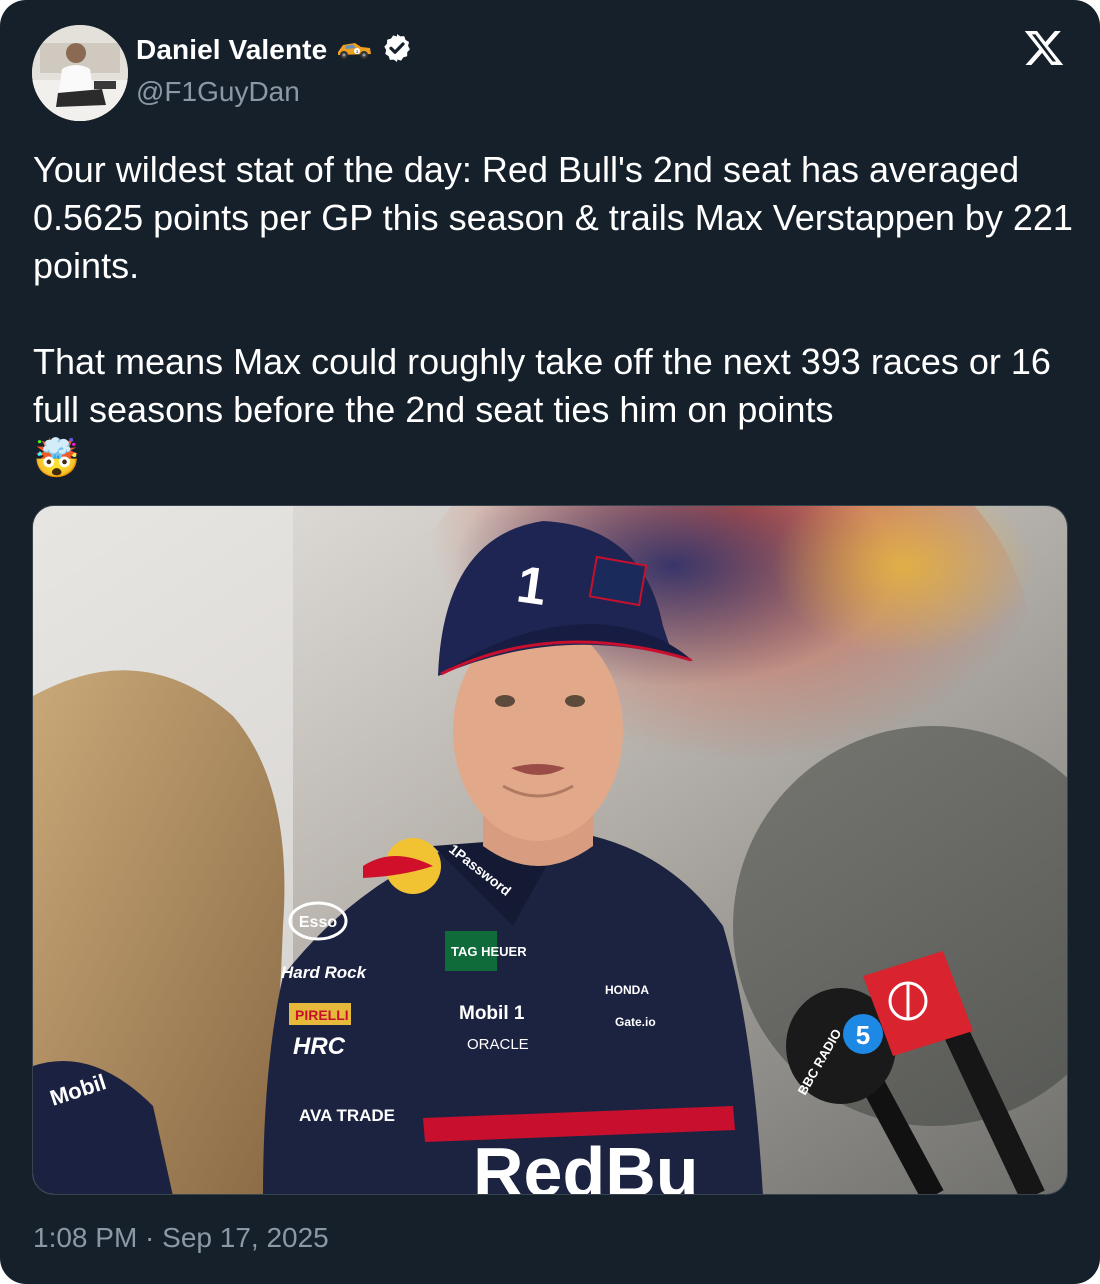 The image size is (1100, 1284). What do you see at coordinates (492, 1013) in the screenshot?
I see `sponsor-label: Mobil 1` at bounding box center [492, 1013].